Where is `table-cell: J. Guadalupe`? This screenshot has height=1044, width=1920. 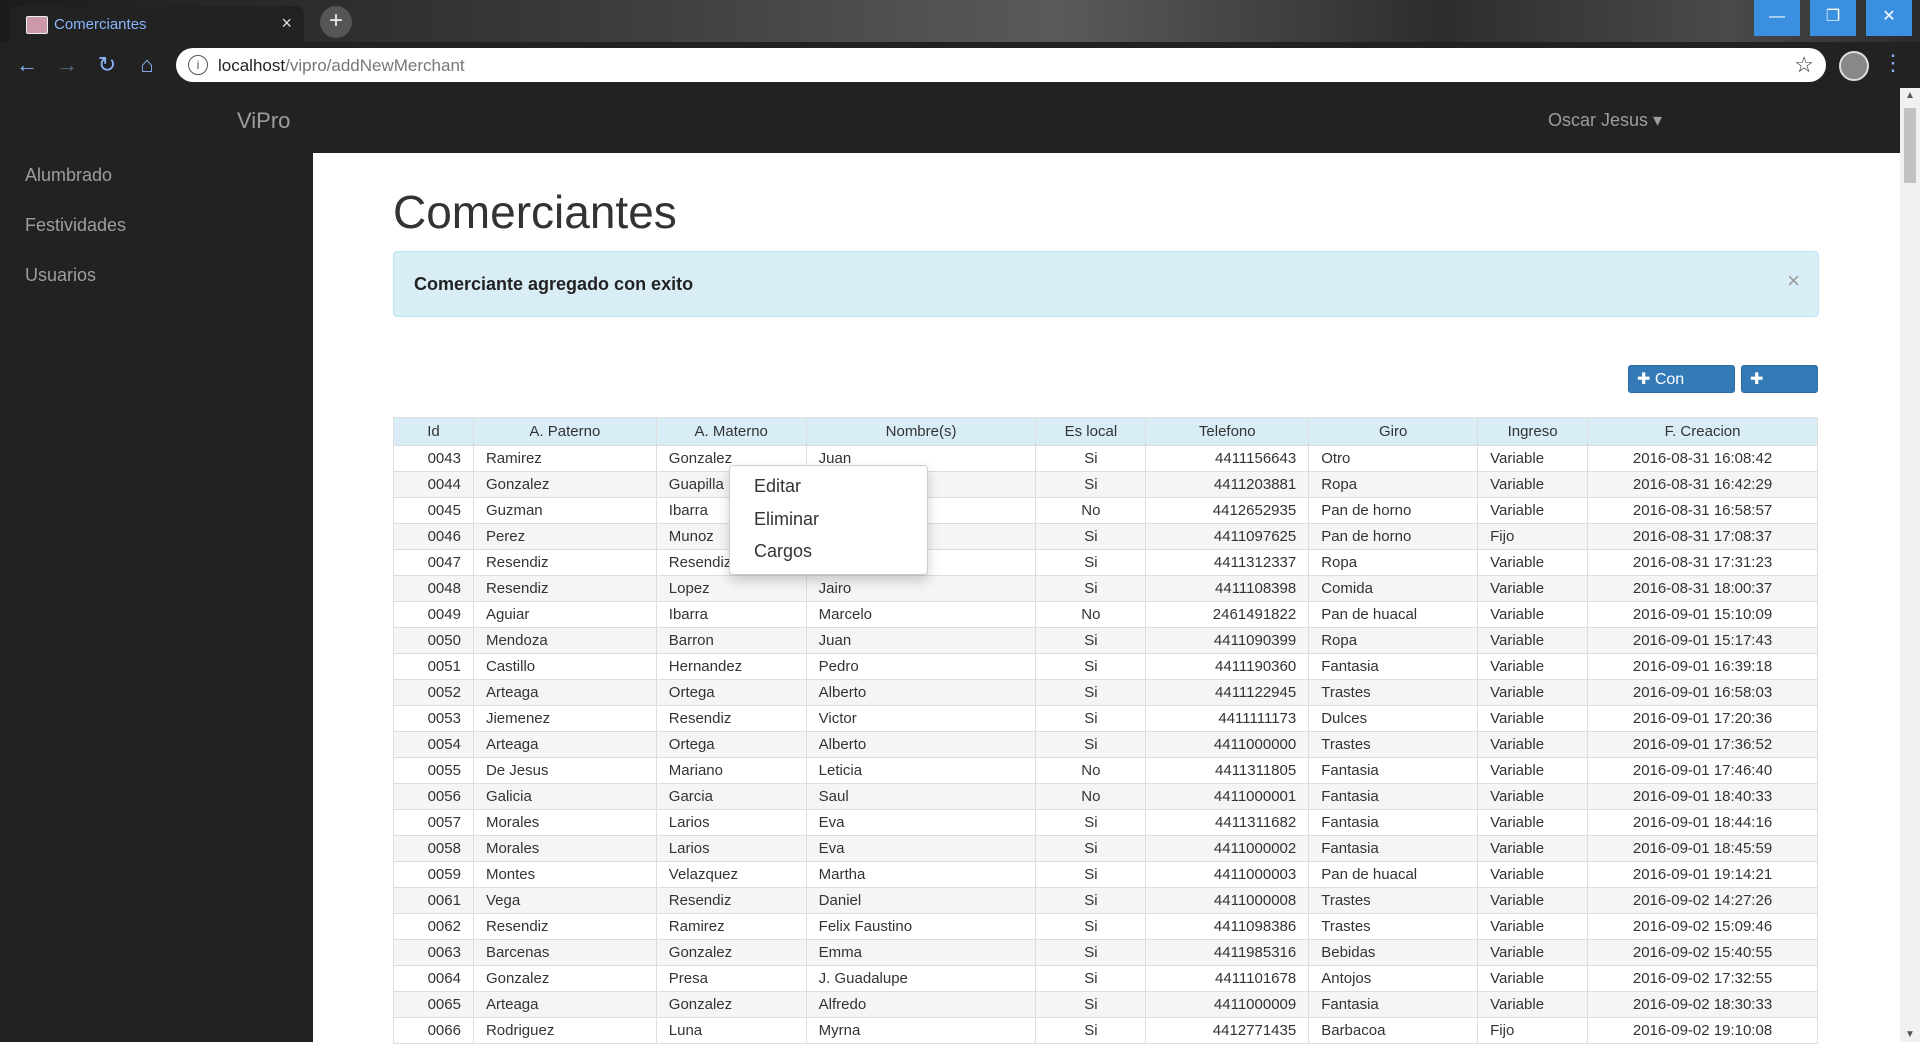
table-cell: J. Guadalupe is located at coordinates (921, 978).